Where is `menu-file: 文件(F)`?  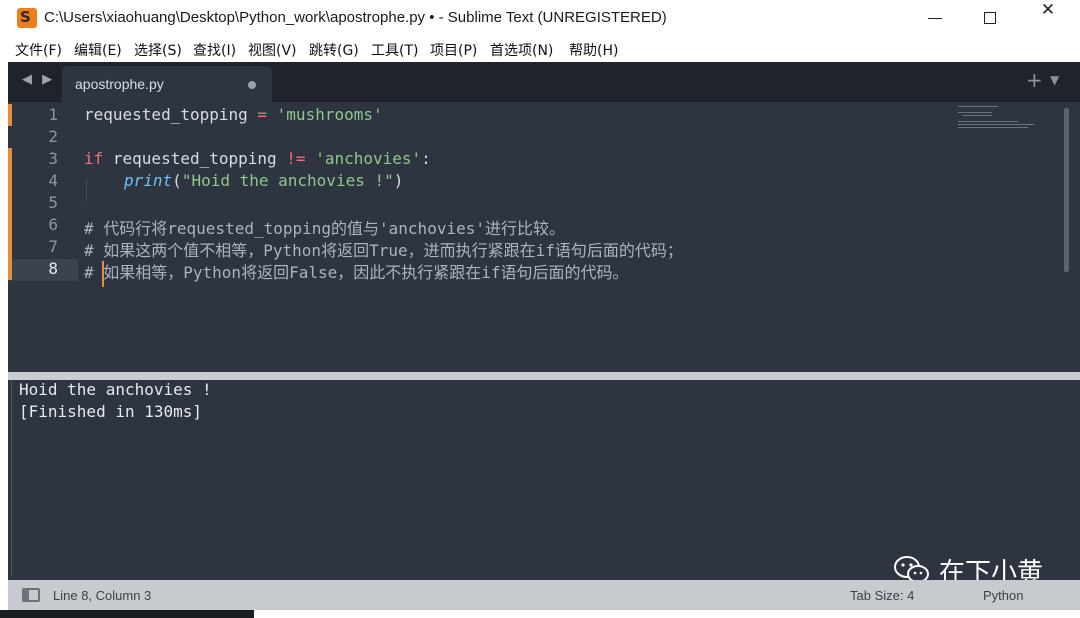
menu-file: 文件(F) is located at coordinates (38, 50).